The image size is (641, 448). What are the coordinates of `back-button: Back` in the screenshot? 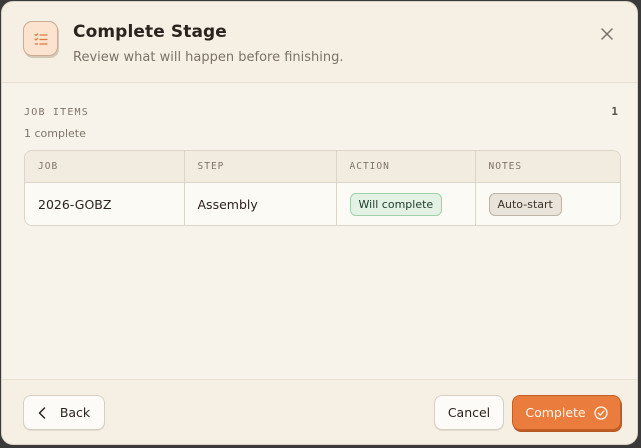 It's located at (64, 412).